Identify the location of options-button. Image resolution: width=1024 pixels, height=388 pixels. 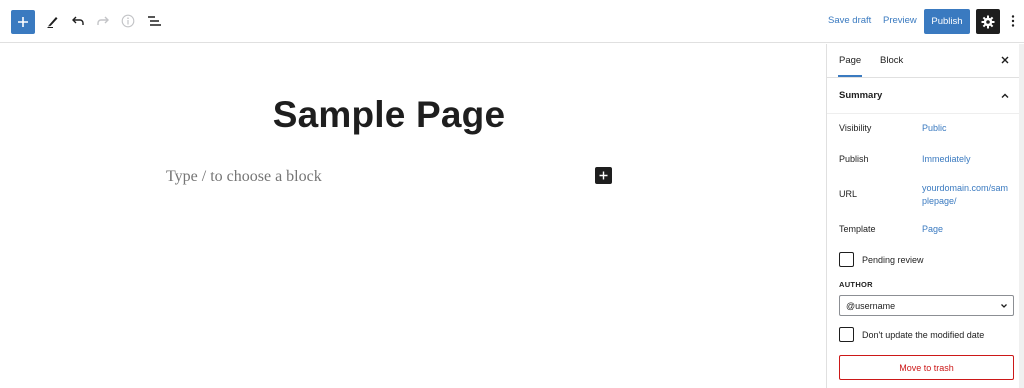
(1013, 21).